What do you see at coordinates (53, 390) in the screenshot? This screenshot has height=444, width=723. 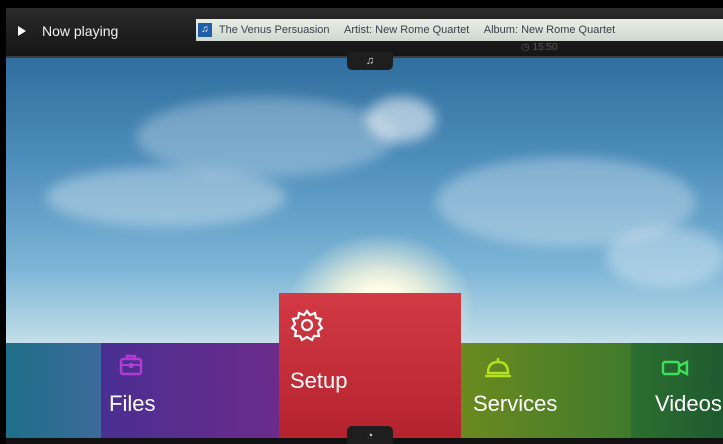 I see `menu-tile-previous` at bounding box center [53, 390].